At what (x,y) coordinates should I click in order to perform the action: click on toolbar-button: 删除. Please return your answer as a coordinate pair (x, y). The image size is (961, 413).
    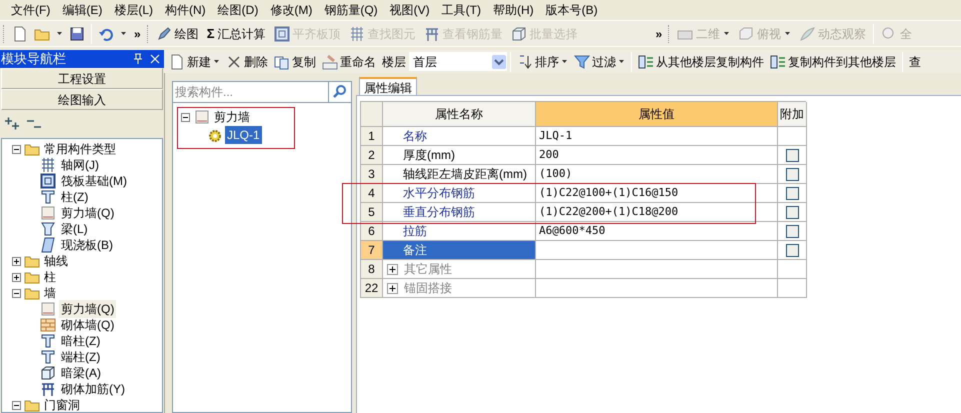
    Looking at the image, I should click on (247, 61).